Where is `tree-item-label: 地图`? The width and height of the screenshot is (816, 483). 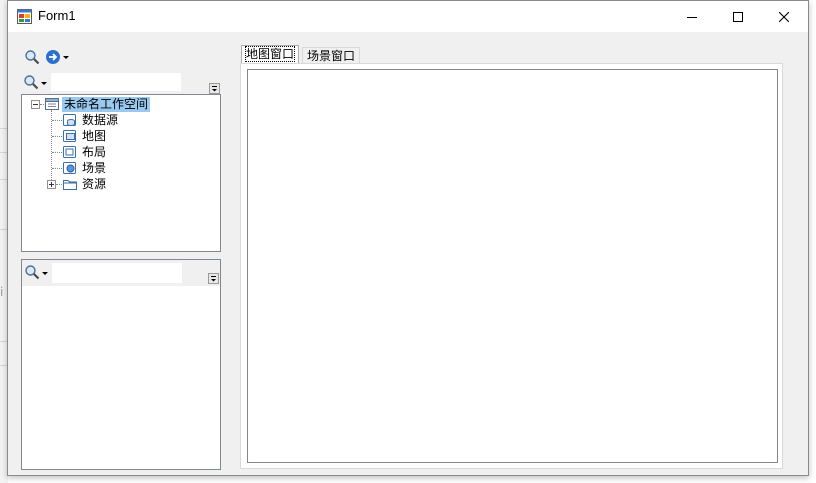
tree-item-label: 地图 is located at coordinates (94, 135).